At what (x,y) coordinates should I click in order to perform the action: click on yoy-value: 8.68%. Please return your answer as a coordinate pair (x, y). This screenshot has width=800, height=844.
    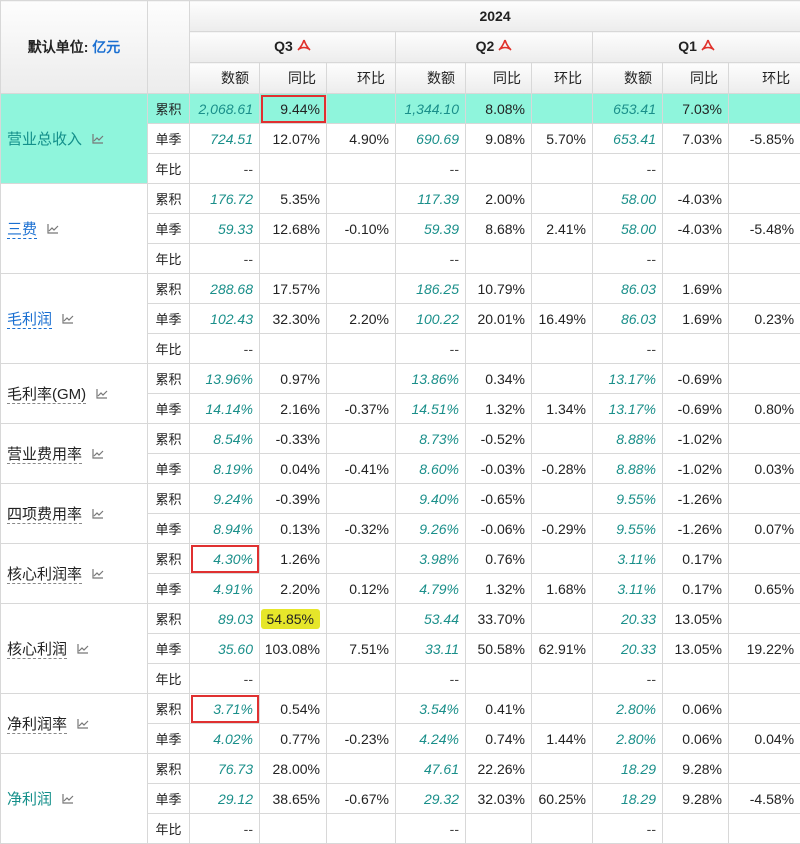
    Looking at the image, I should click on (499, 229).